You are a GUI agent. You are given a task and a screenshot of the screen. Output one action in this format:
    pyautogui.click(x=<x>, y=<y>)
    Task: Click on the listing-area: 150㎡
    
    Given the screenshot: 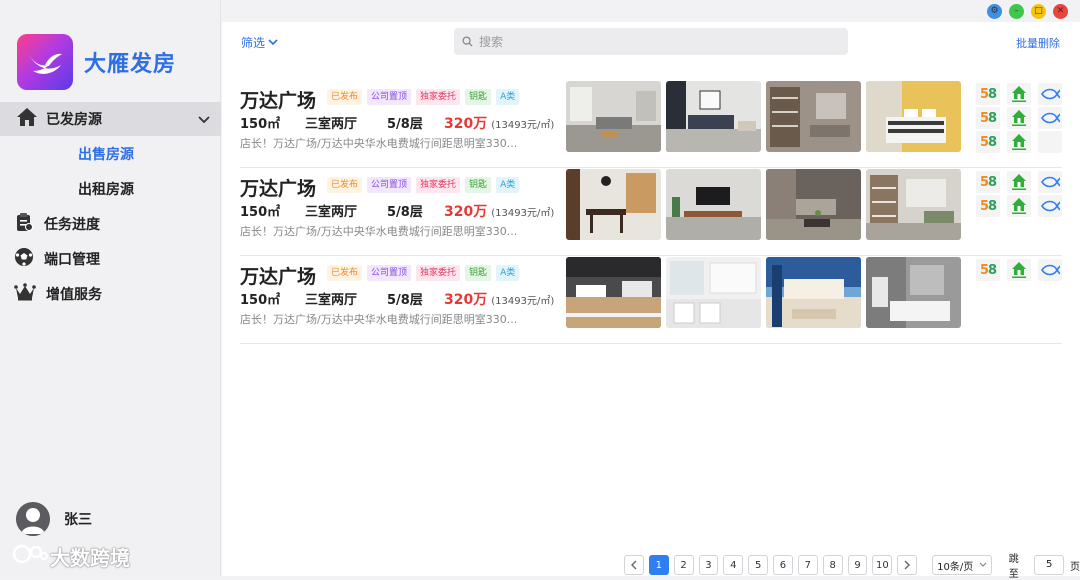 What is the action you would take?
    pyautogui.click(x=260, y=124)
    